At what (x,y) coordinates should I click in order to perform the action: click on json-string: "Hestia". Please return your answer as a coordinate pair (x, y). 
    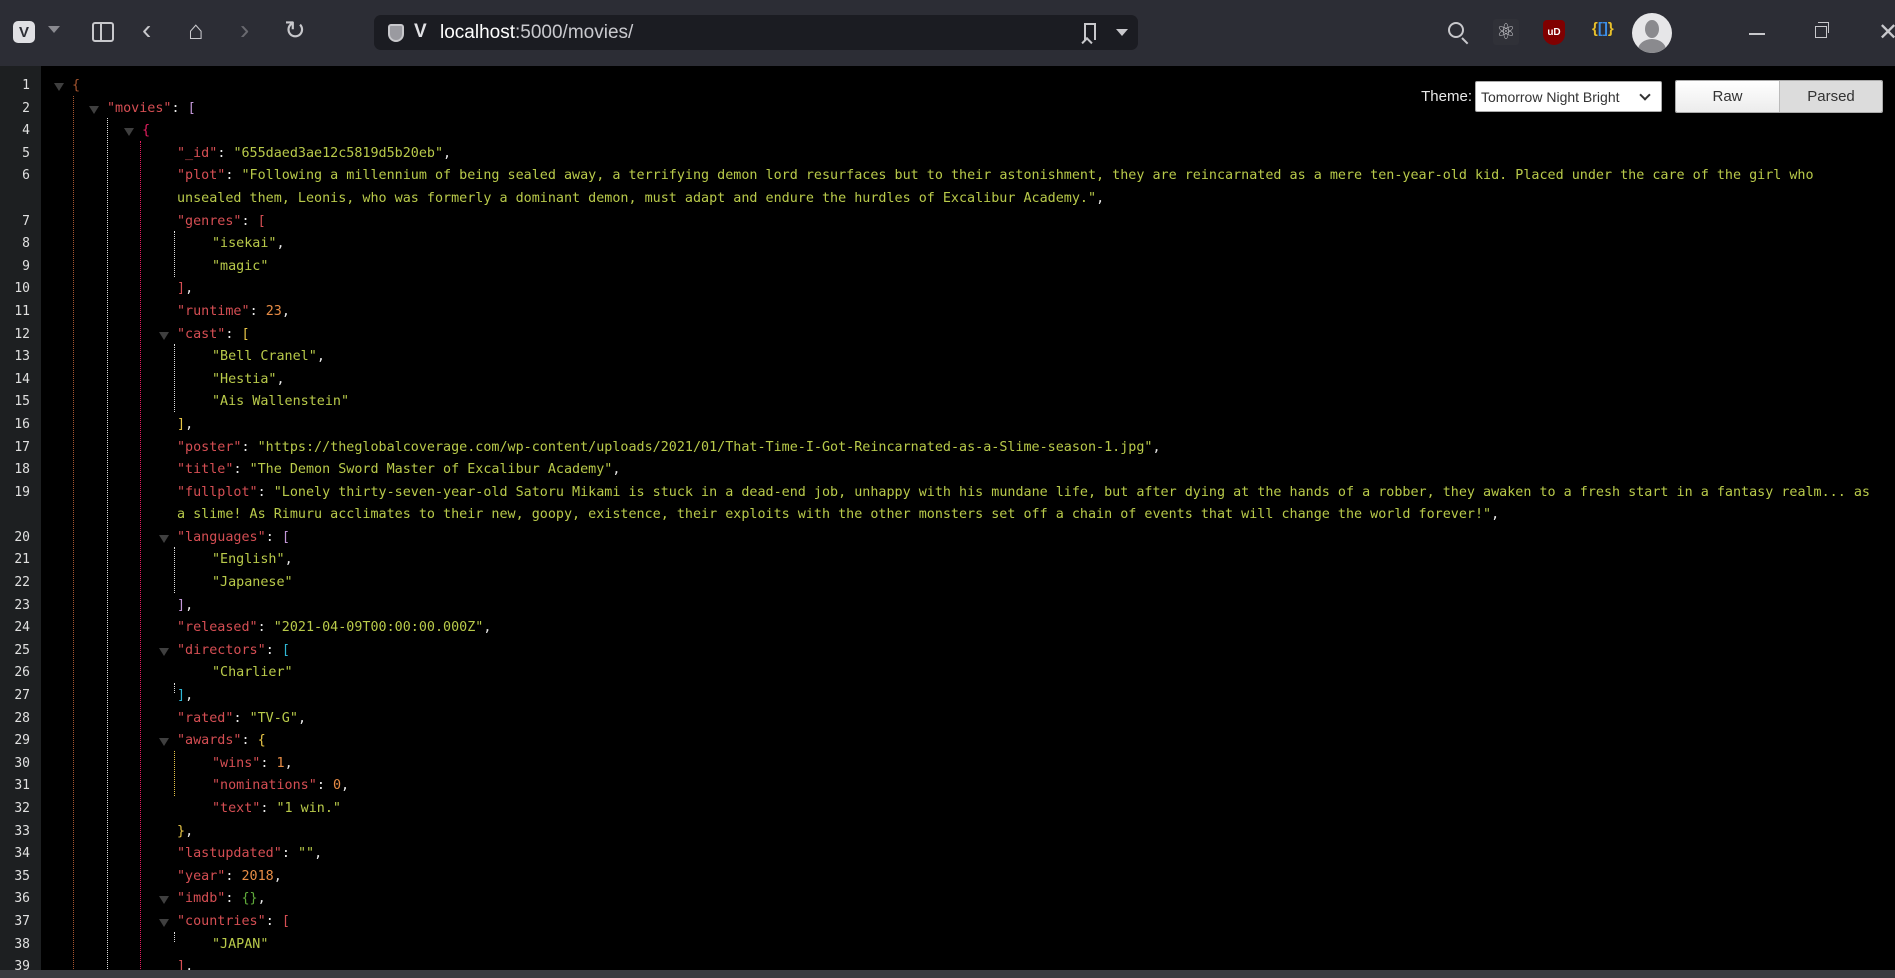
    Looking at the image, I should click on (244, 379).